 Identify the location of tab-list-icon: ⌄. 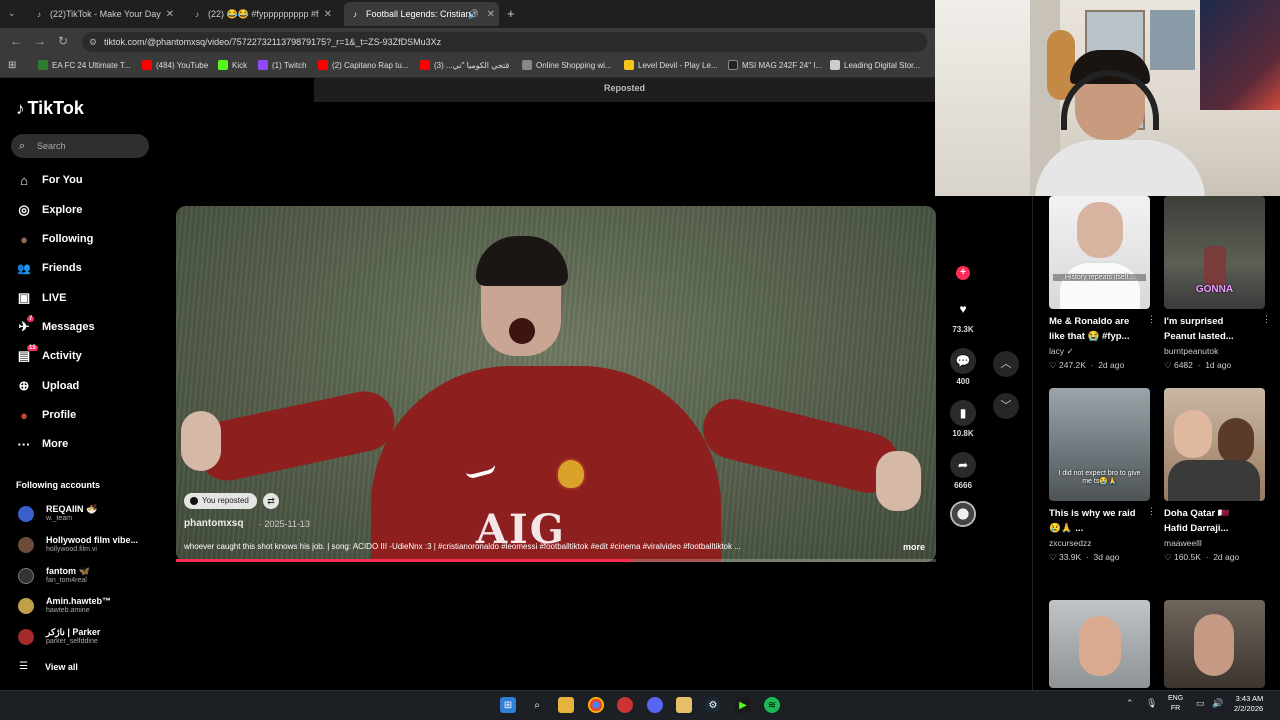
(12, 13).